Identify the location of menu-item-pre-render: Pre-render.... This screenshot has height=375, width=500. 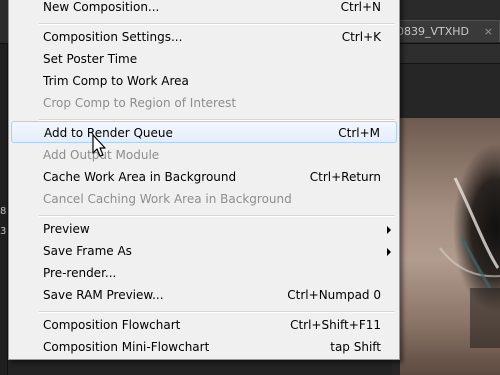
(204, 273).